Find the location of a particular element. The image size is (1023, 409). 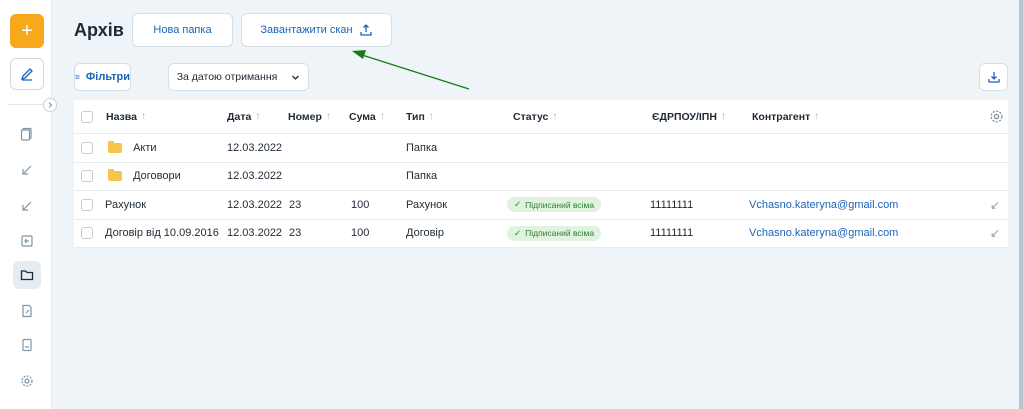

table-row: Акти 12.03.2022 Папка is located at coordinates (541, 148).